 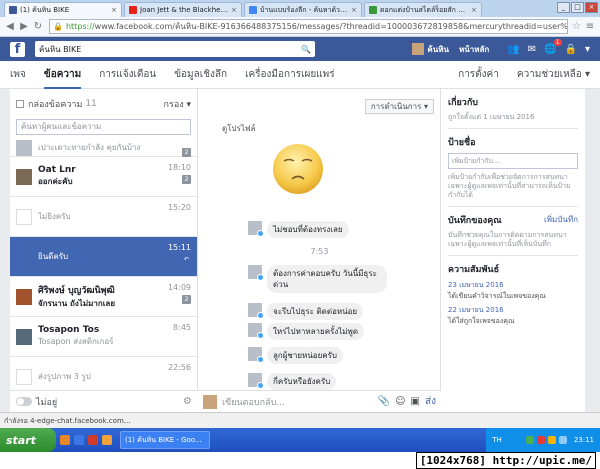 I want to click on language-indicator: TH, so click(x=497, y=440).